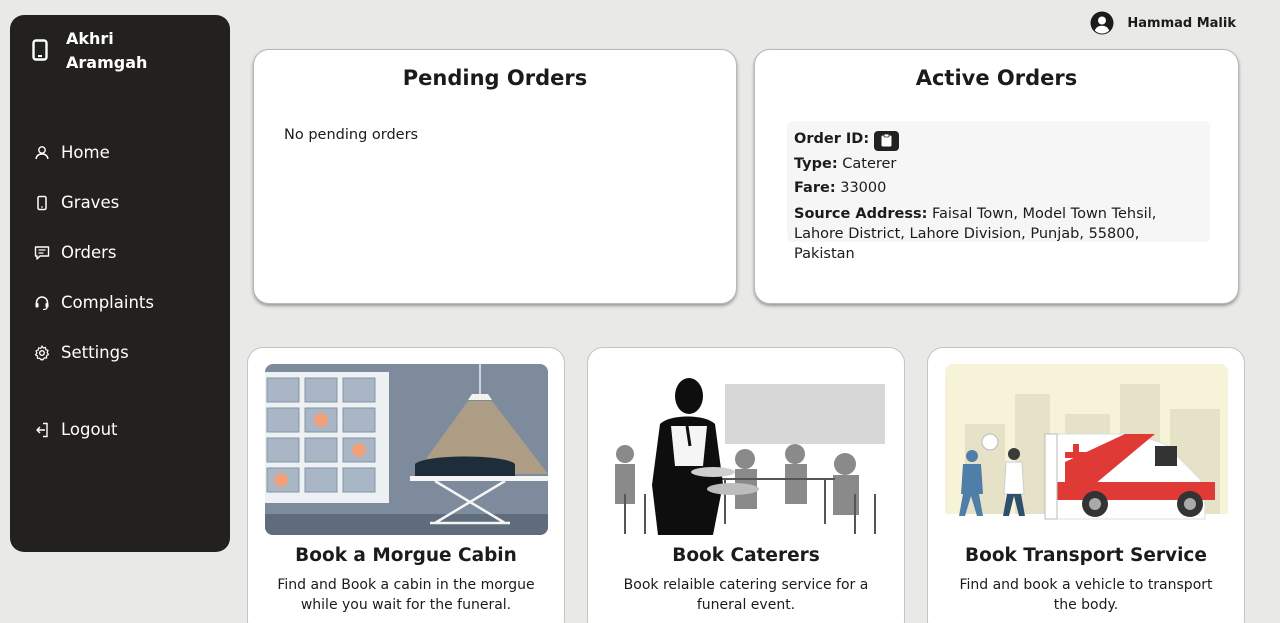 The width and height of the screenshot is (1280, 623). Describe the element at coordinates (996, 78) in the screenshot. I see `active-orders-title: Active Orders` at that location.